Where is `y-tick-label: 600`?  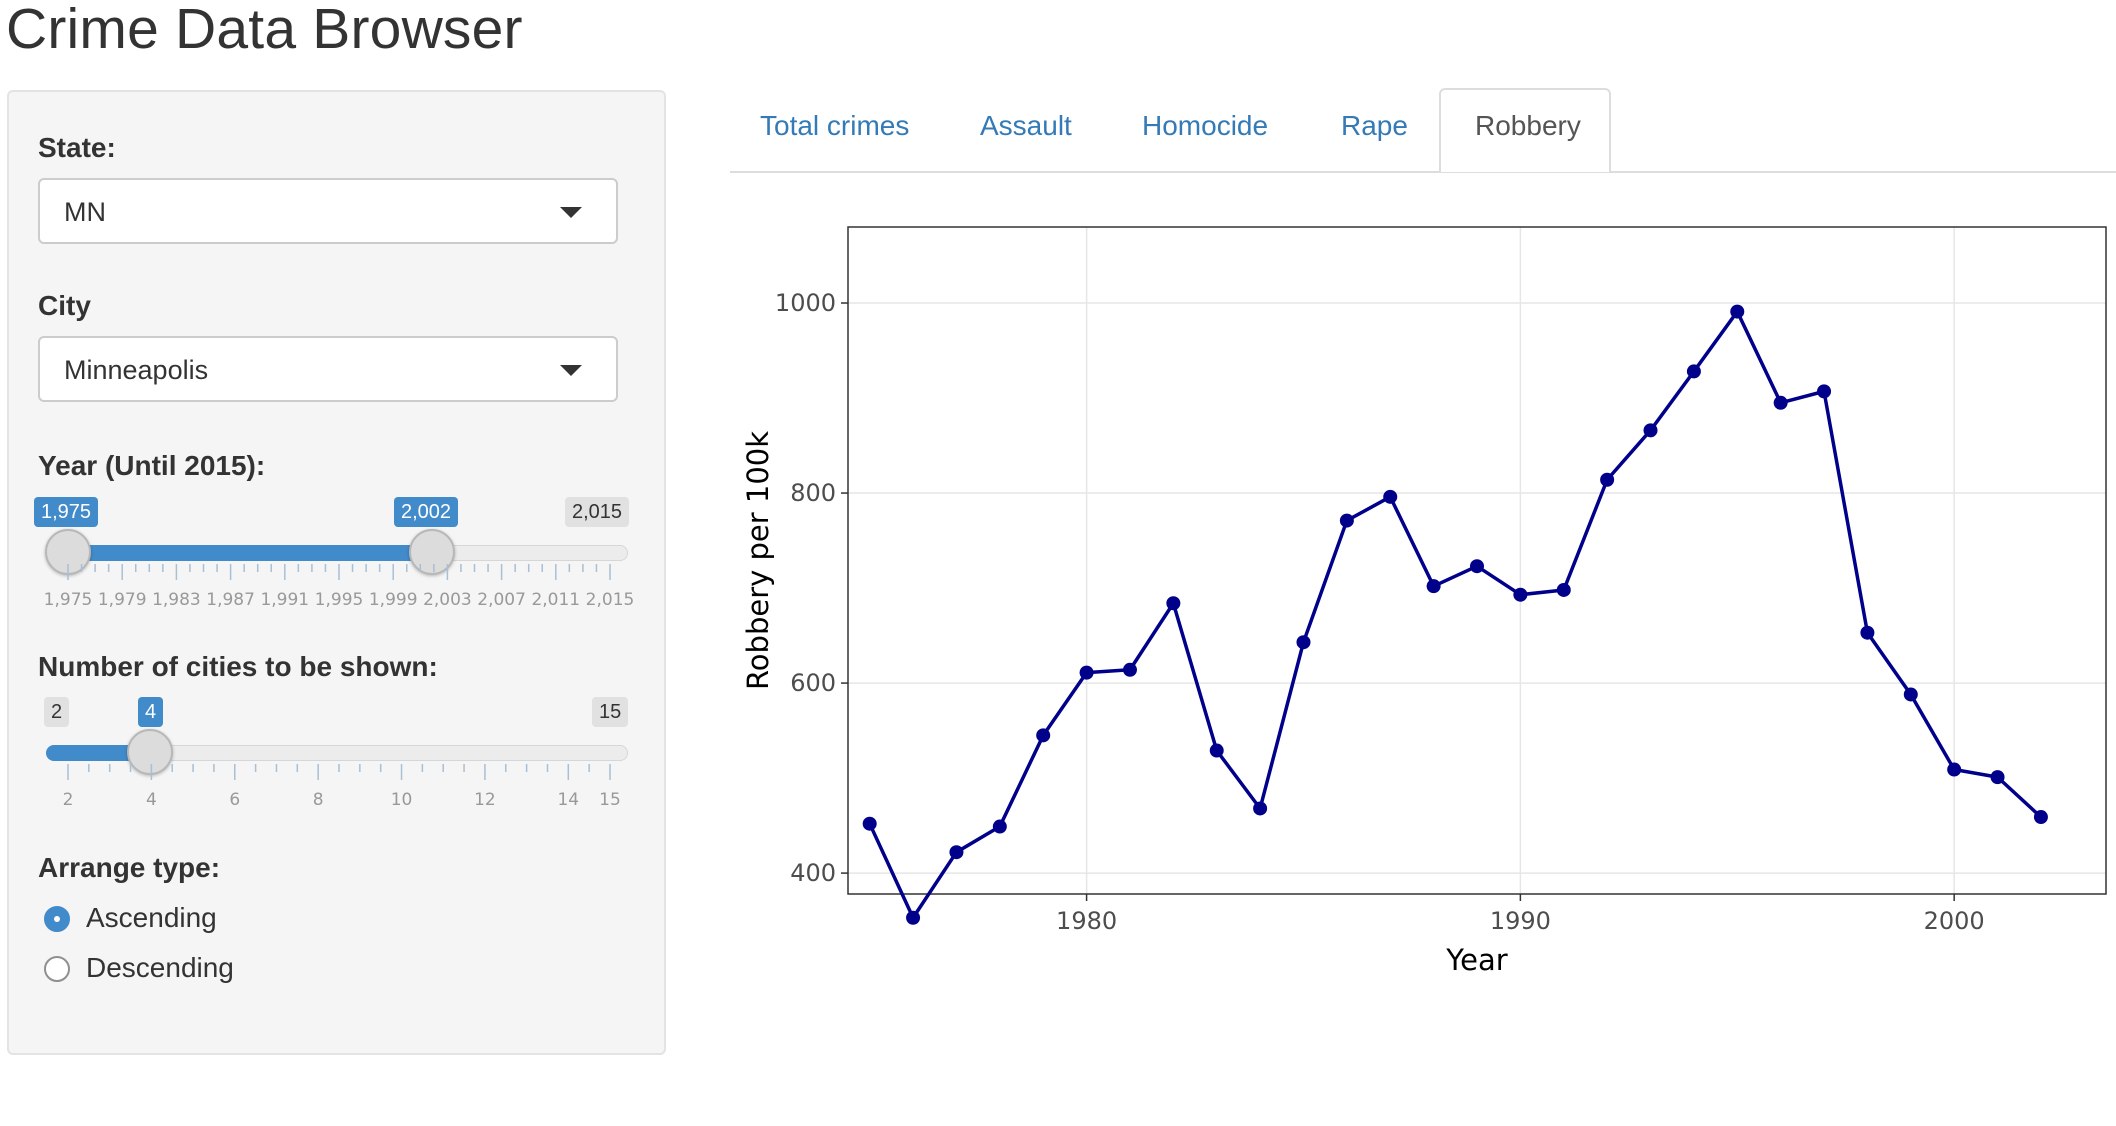
y-tick-label: 600 is located at coordinates (813, 683).